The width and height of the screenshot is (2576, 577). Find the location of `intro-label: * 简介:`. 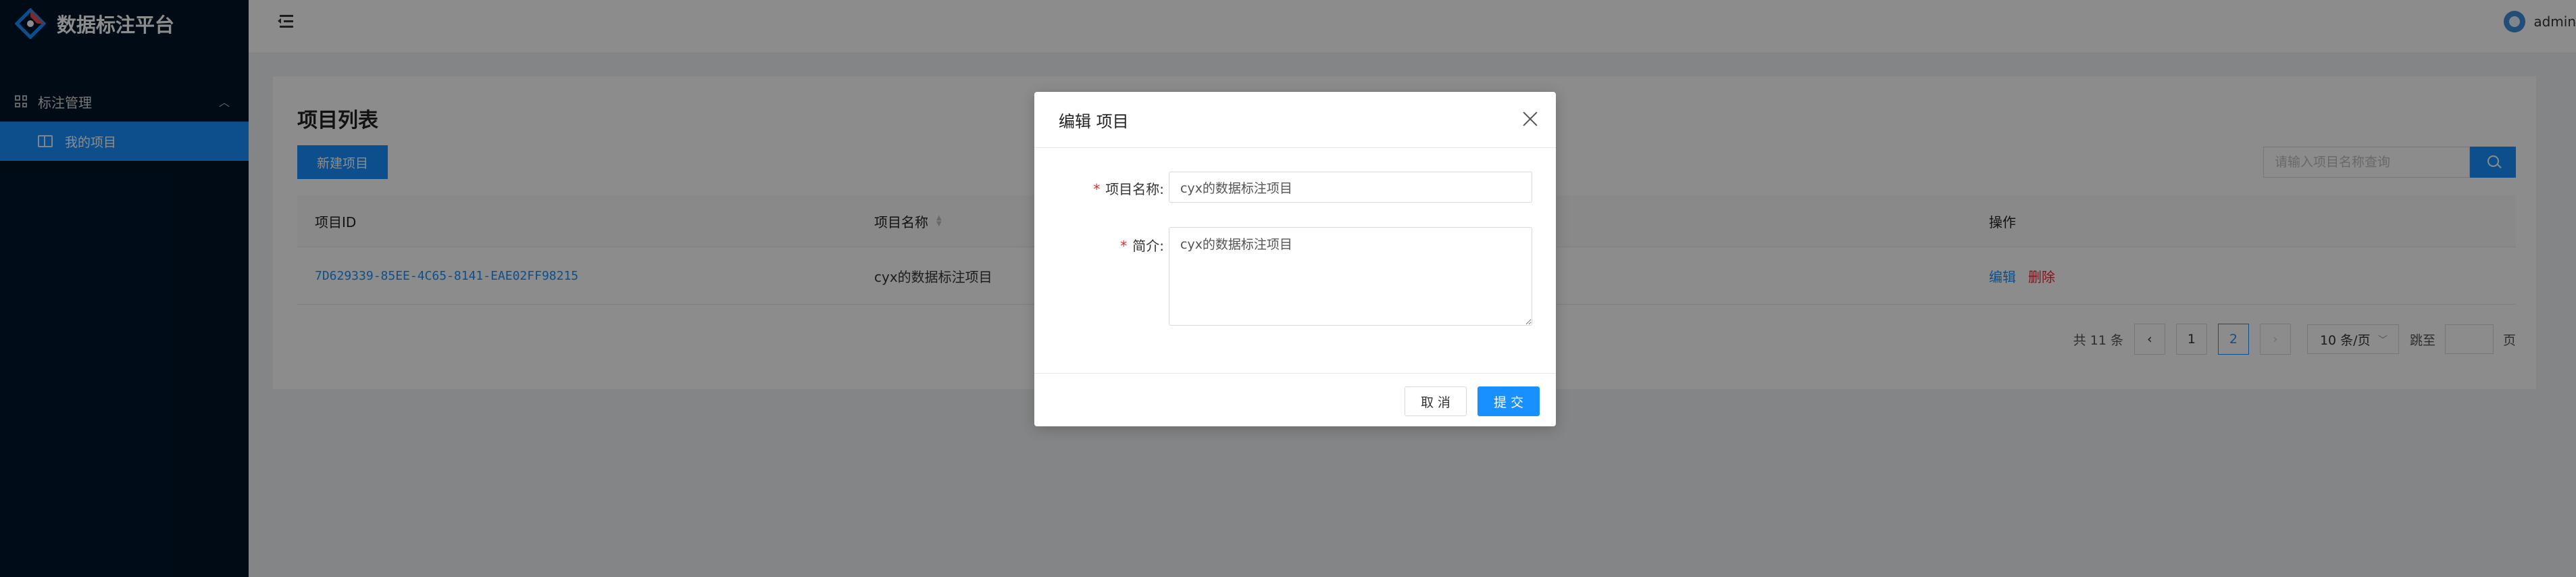

intro-label: * 简介: is located at coordinates (1142, 245).